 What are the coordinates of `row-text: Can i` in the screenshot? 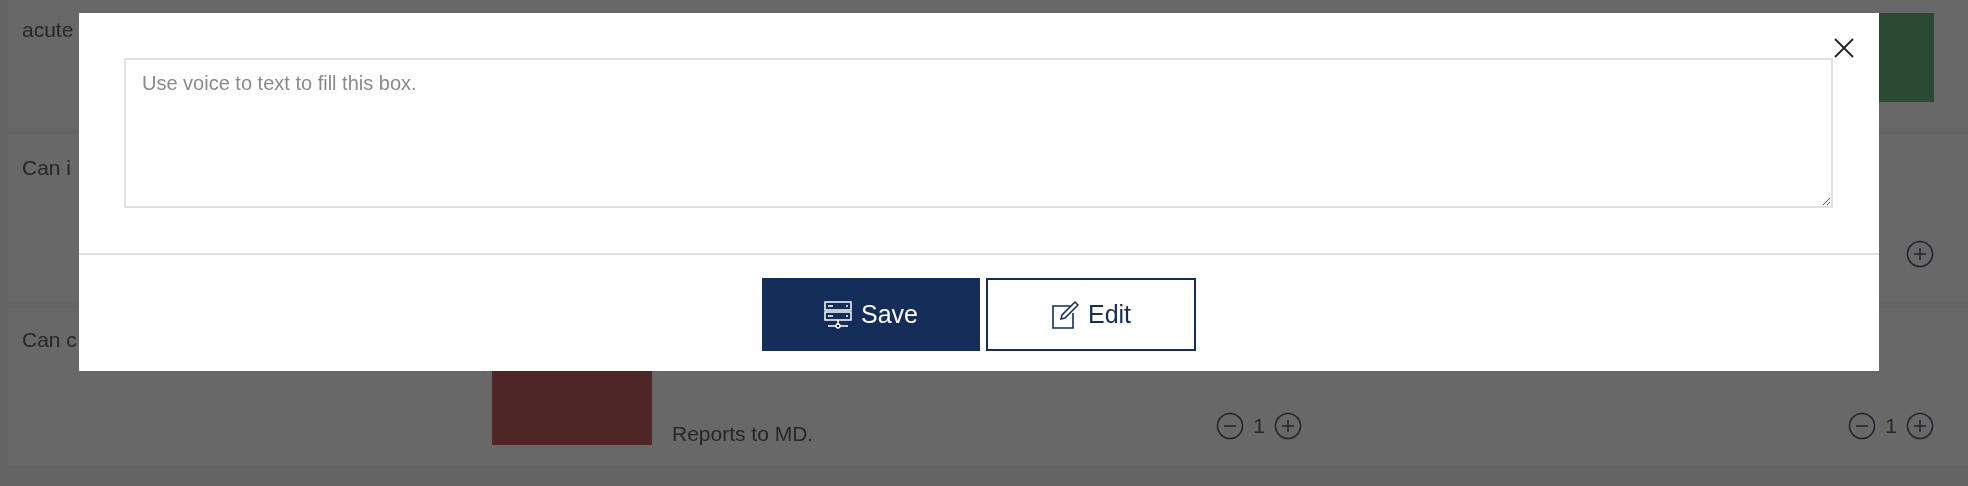 It's located at (47, 168).